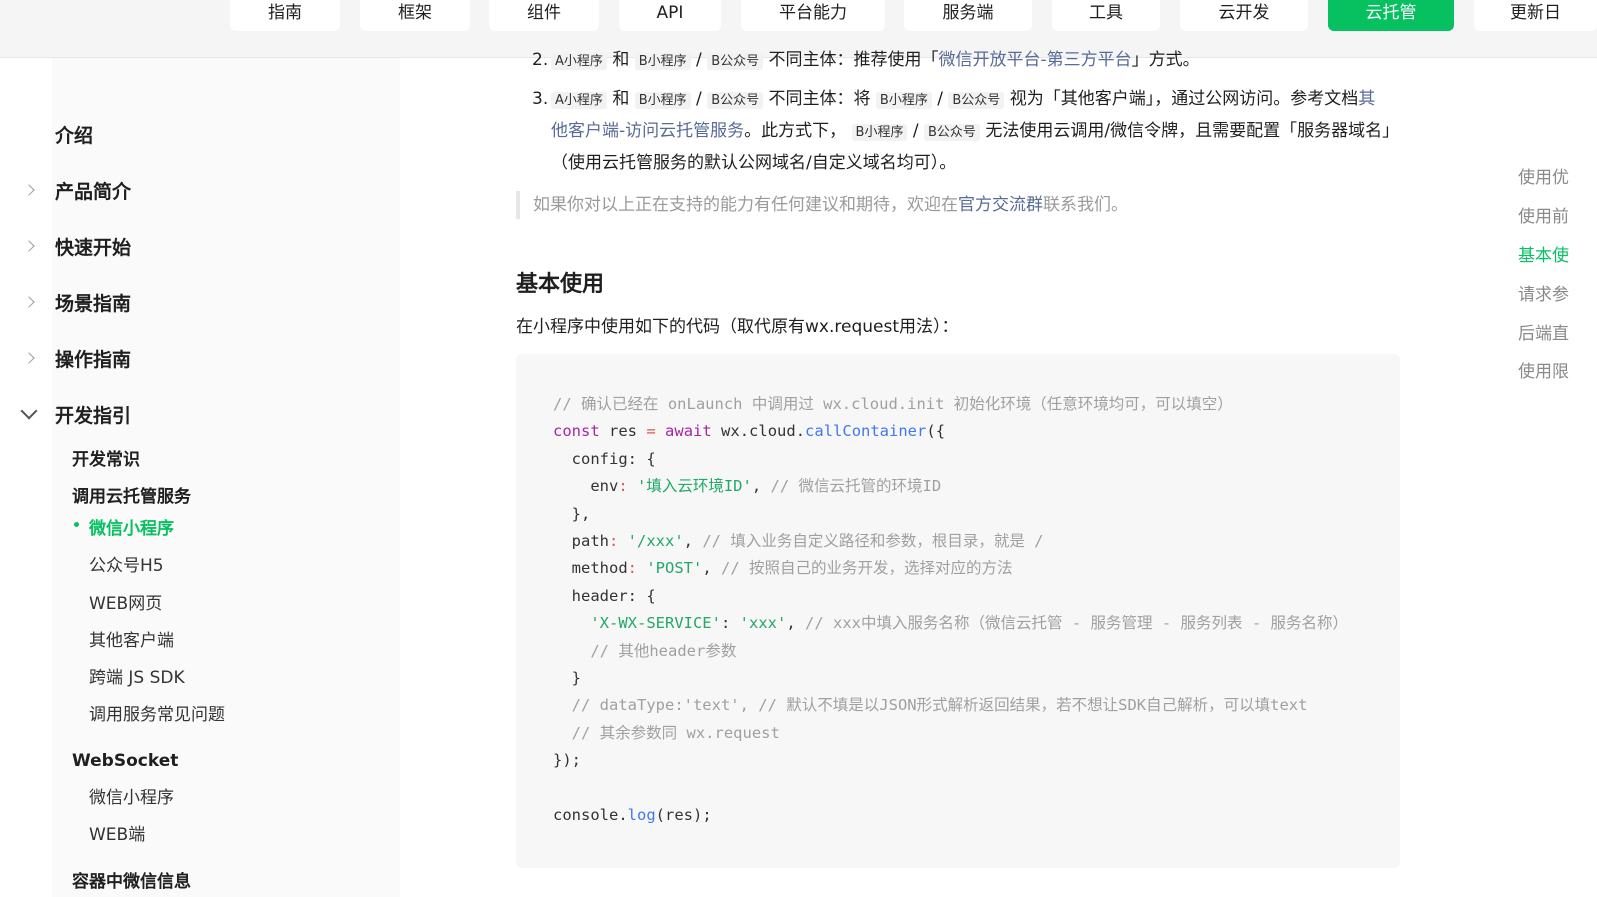 The height and width of the screenshot is (897, 1597). Describe the element at coordinates (131, 795) in the screenshot. I see `sidebar-item-ws-miniprogram: 微信小程序` at that location.